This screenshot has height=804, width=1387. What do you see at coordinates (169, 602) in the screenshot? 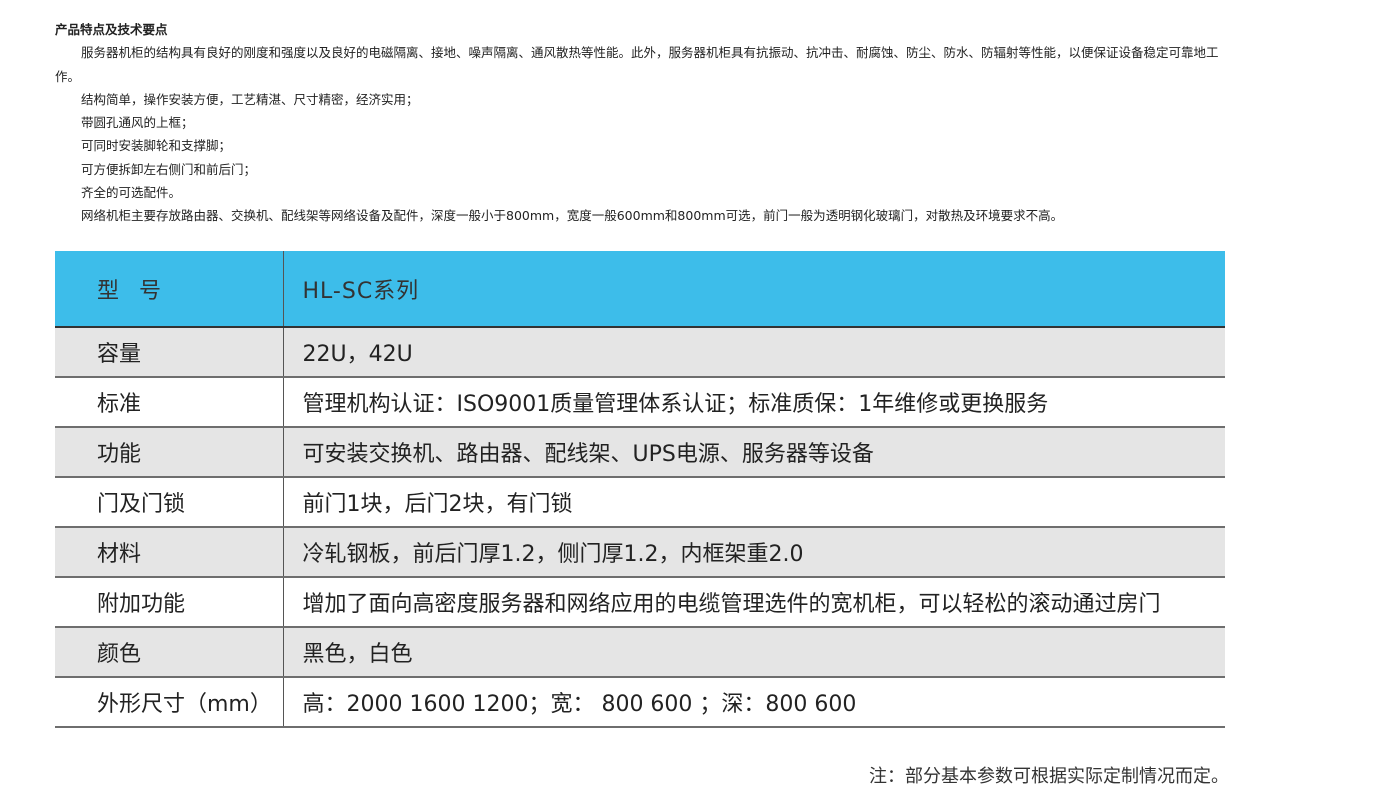
I see `row-label: 附加功能` at bounding box center [169, 602].